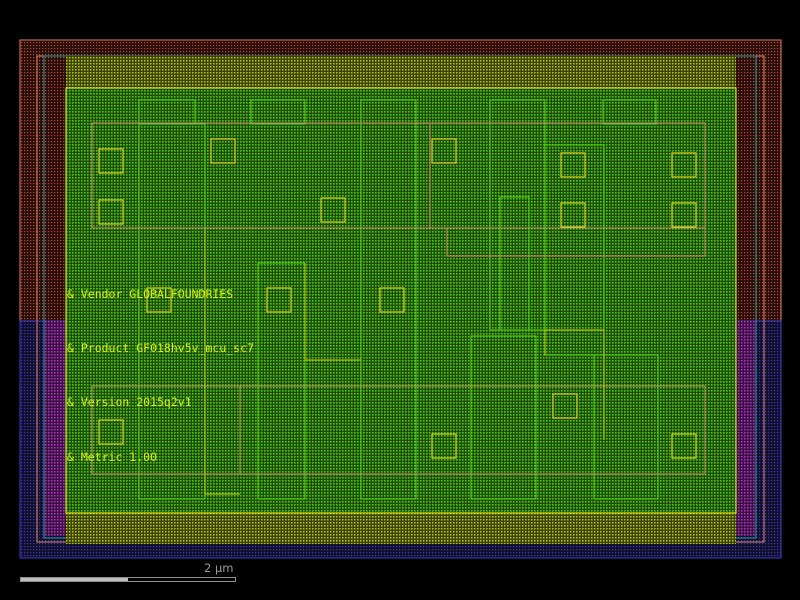 This screenshot has height=600, width=800. Describe the element at coordinates (219, 568) in the screenshot. I see `scale-label: 2 µm` at that location.